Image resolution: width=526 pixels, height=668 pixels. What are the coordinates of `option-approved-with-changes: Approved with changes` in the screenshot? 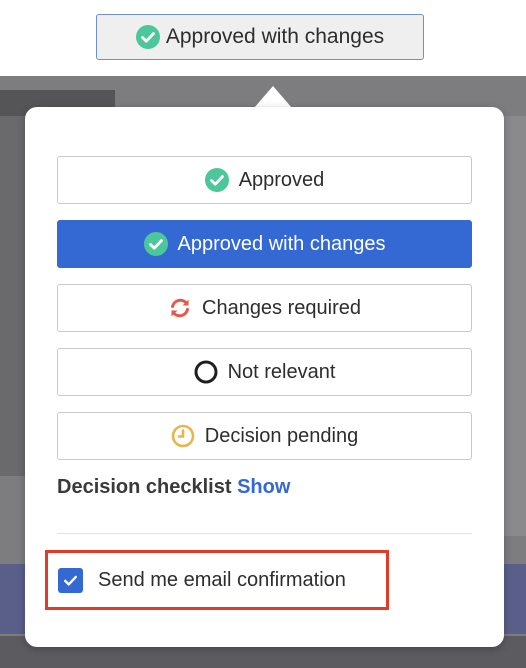 It's located at (264, 244).